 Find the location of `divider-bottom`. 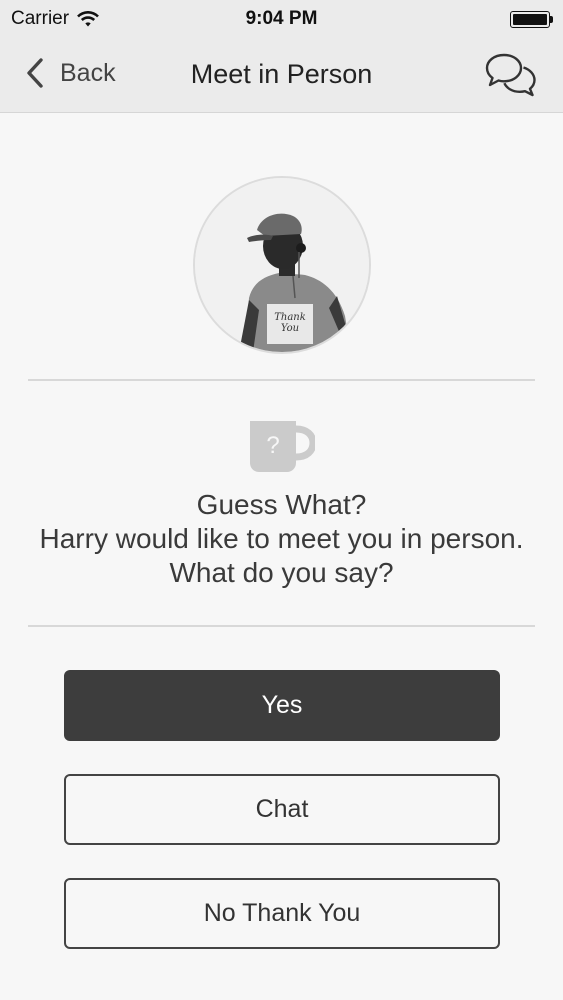

divider-bottom is located at coordinates (281, 626).